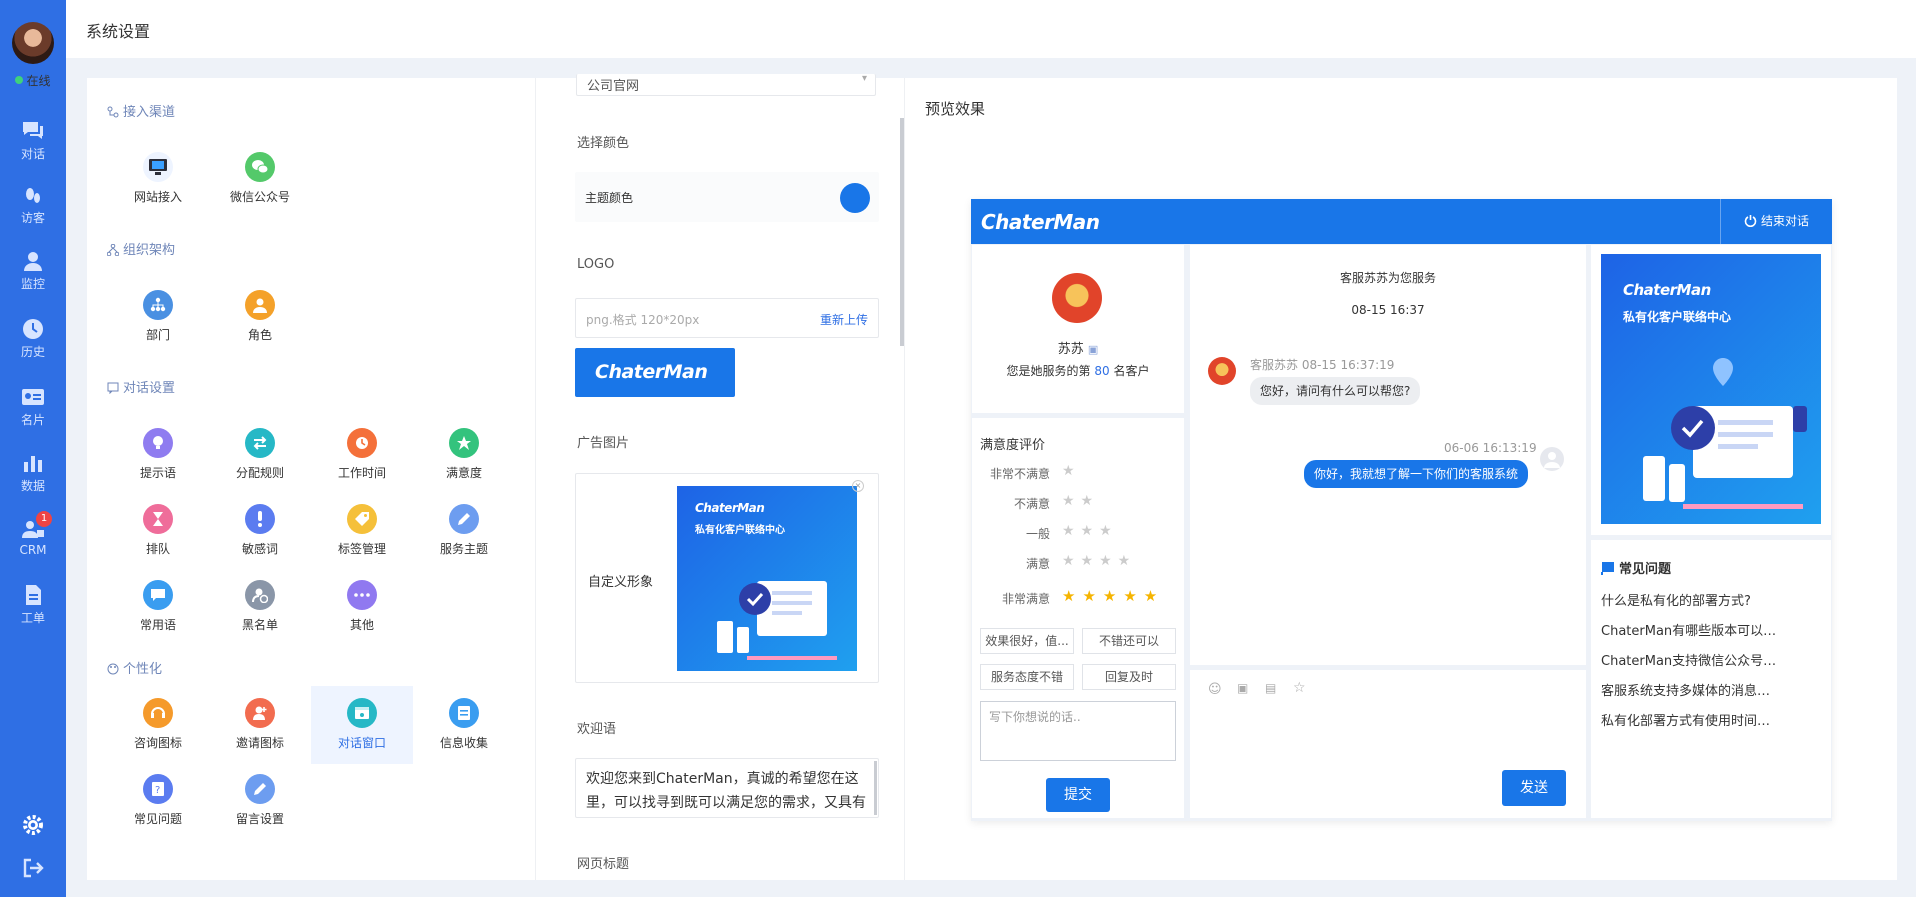 The height and width of the screenshot is (897, 1916). I want to click on scrollbar-thumb, so click(902, 232).